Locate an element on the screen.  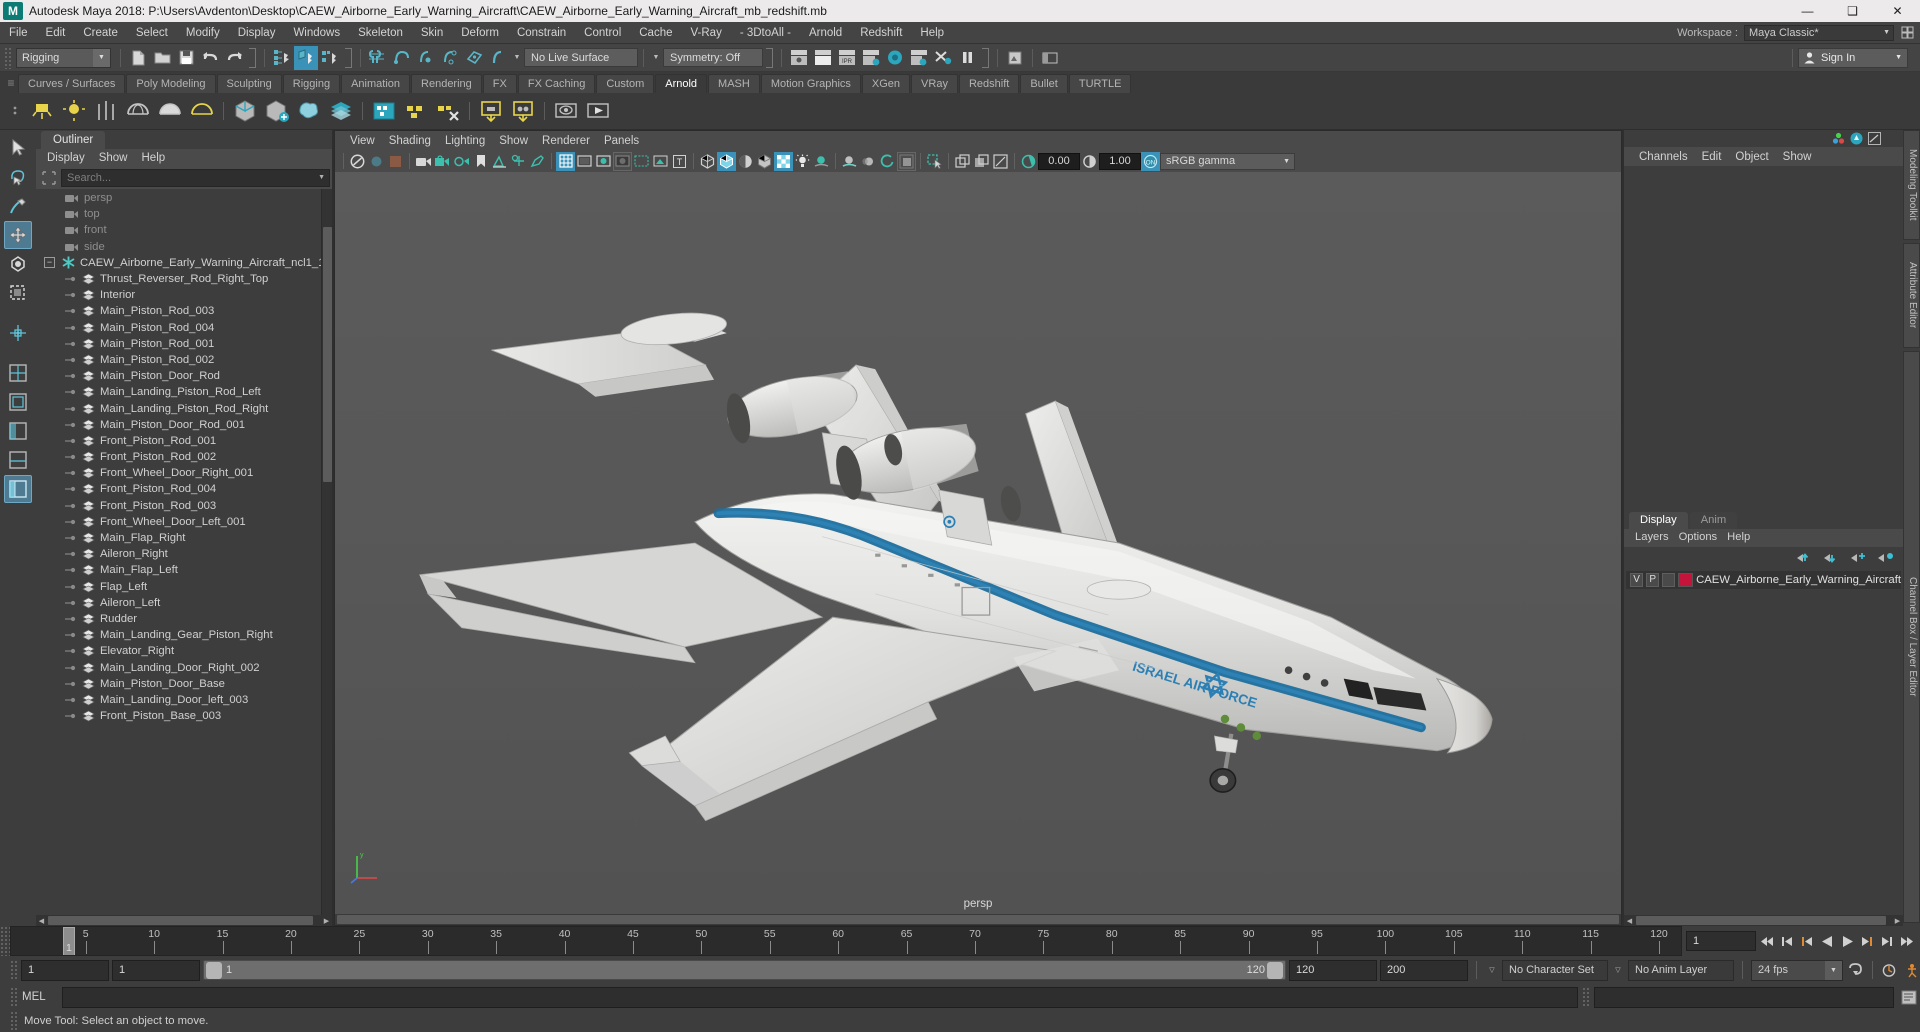
arnold-mesh-light-button is located at coordinates (170, 111).